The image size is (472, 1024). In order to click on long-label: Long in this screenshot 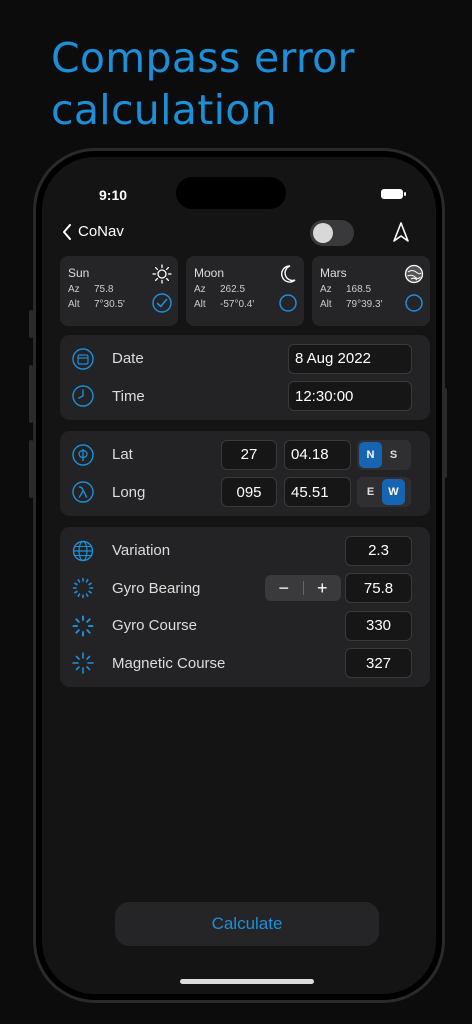, I will do `click(129, 492)`.